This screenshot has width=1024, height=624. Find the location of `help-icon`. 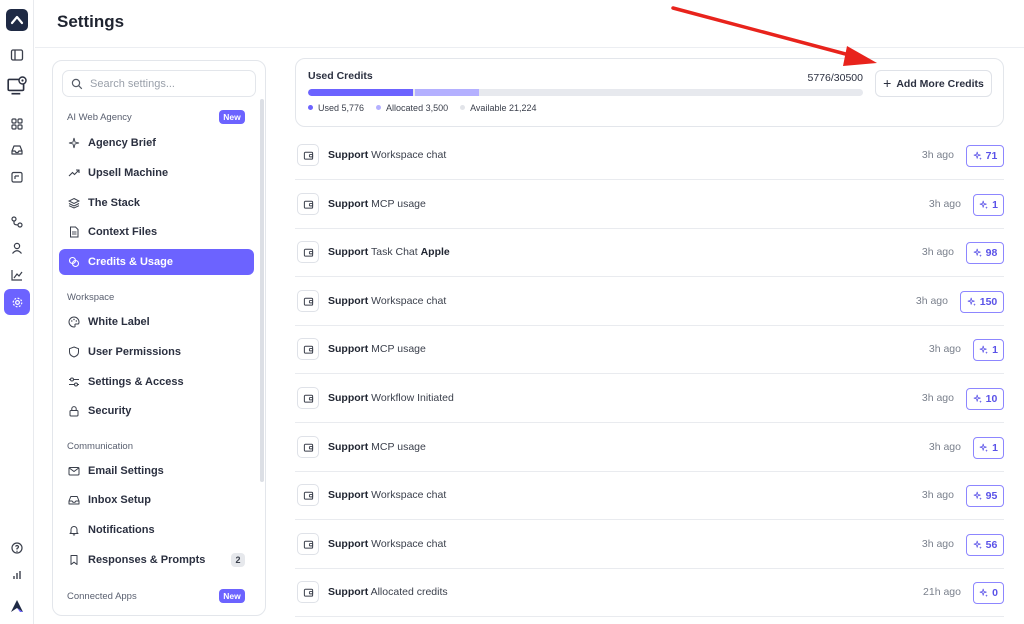

help-icon is located at coordinates (17, 548).